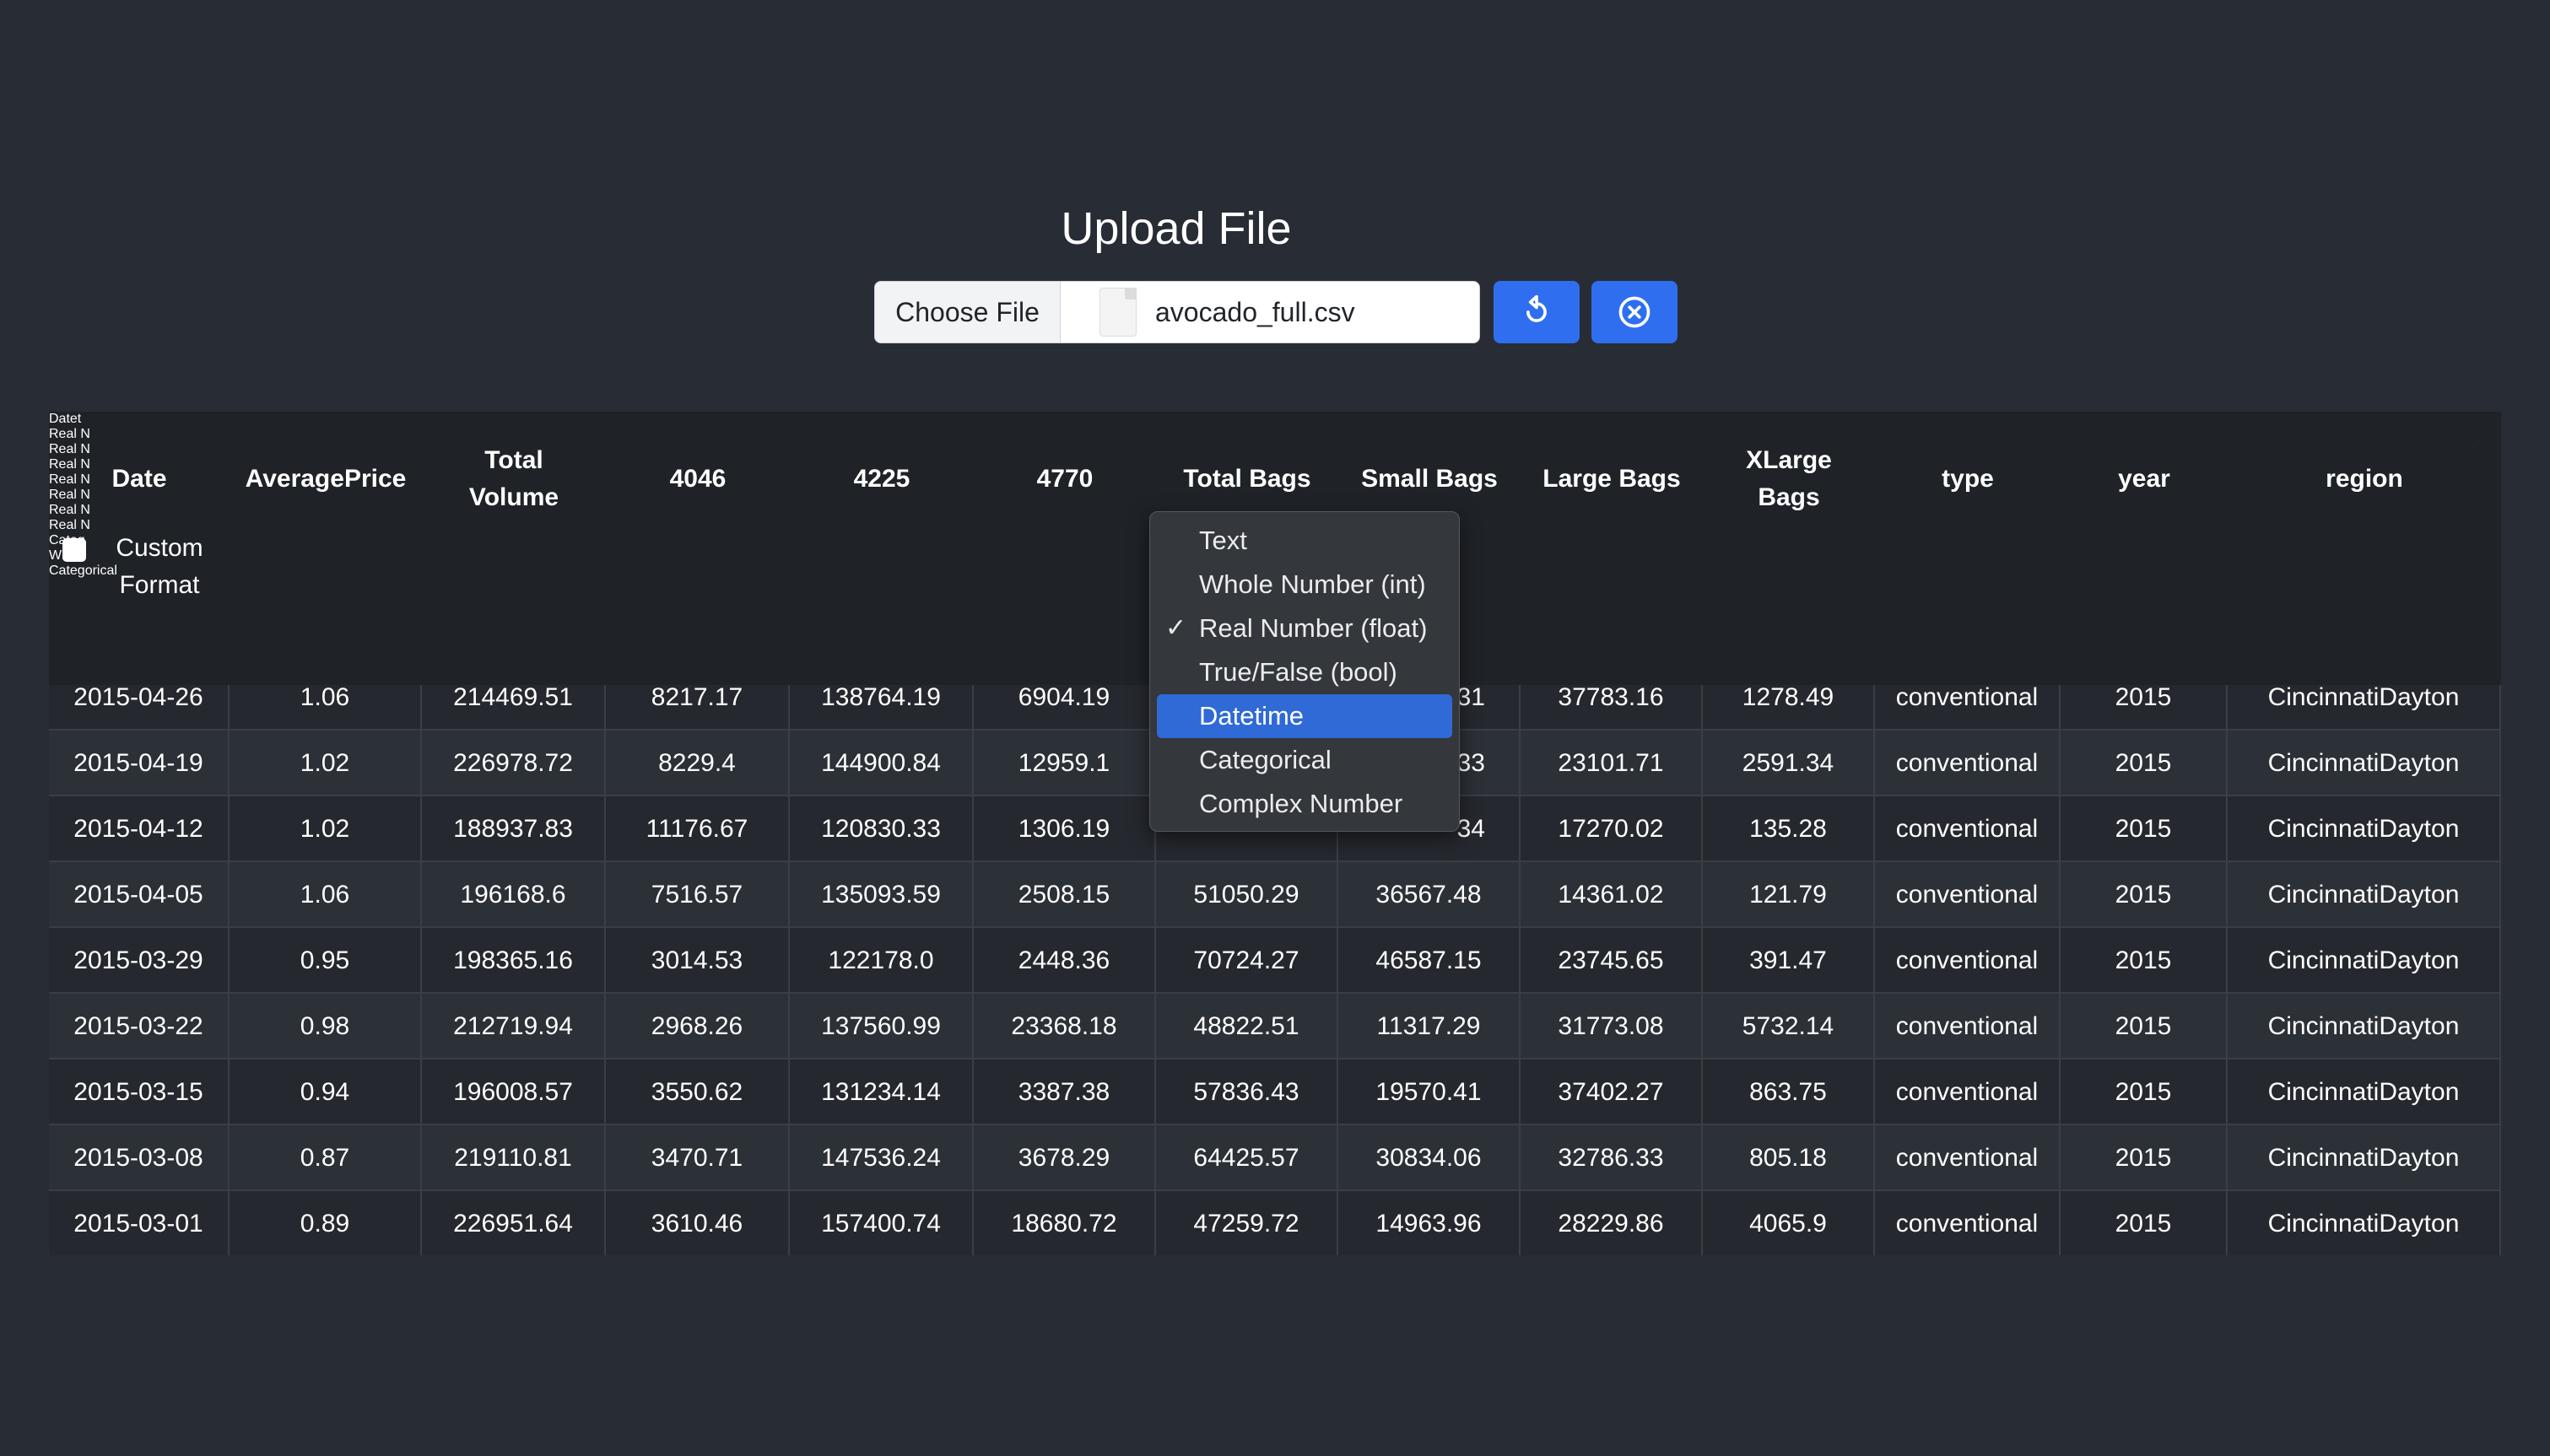 This screenshot has width=2550, height=1456. Describe the element at coordinates (139, 479) in the screenshot. I see `column-header-label: Date` at that location.